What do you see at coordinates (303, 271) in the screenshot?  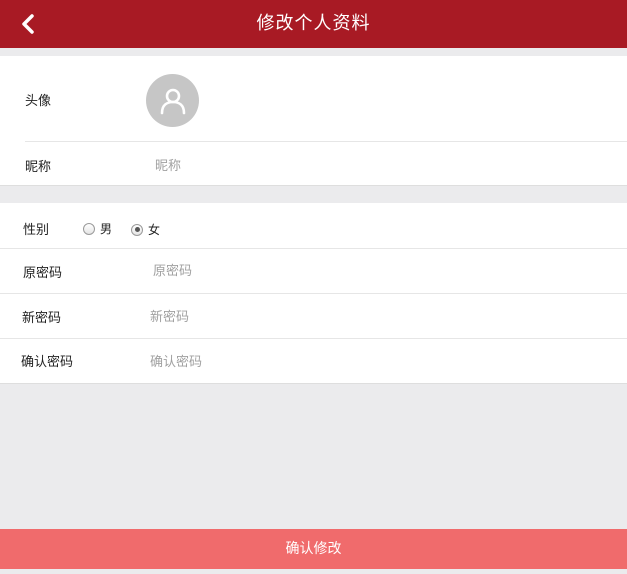 I see `old-password-input` at bounding box center [303, 271].